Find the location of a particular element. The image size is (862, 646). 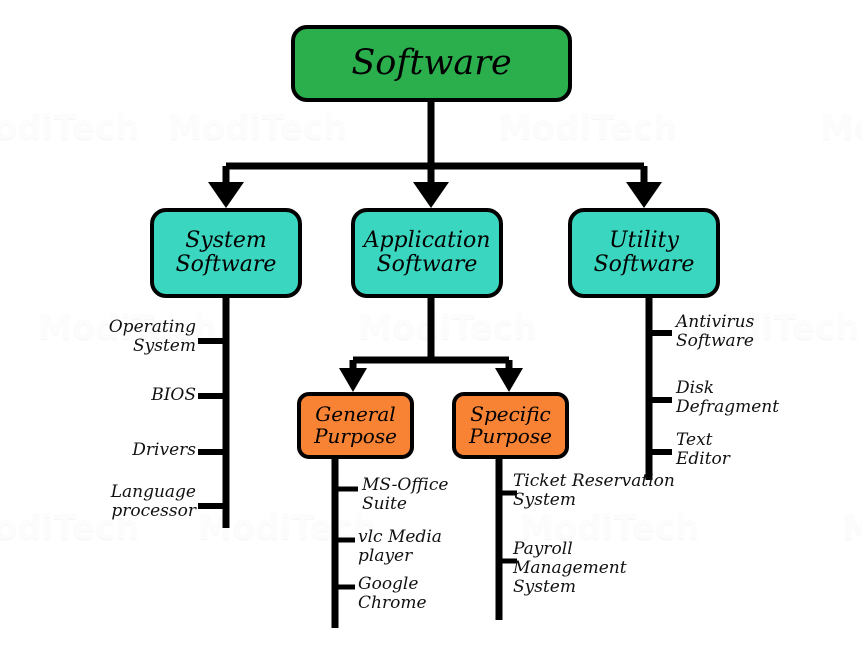

arrowheads-level3 is located at coordinates (431, 380).